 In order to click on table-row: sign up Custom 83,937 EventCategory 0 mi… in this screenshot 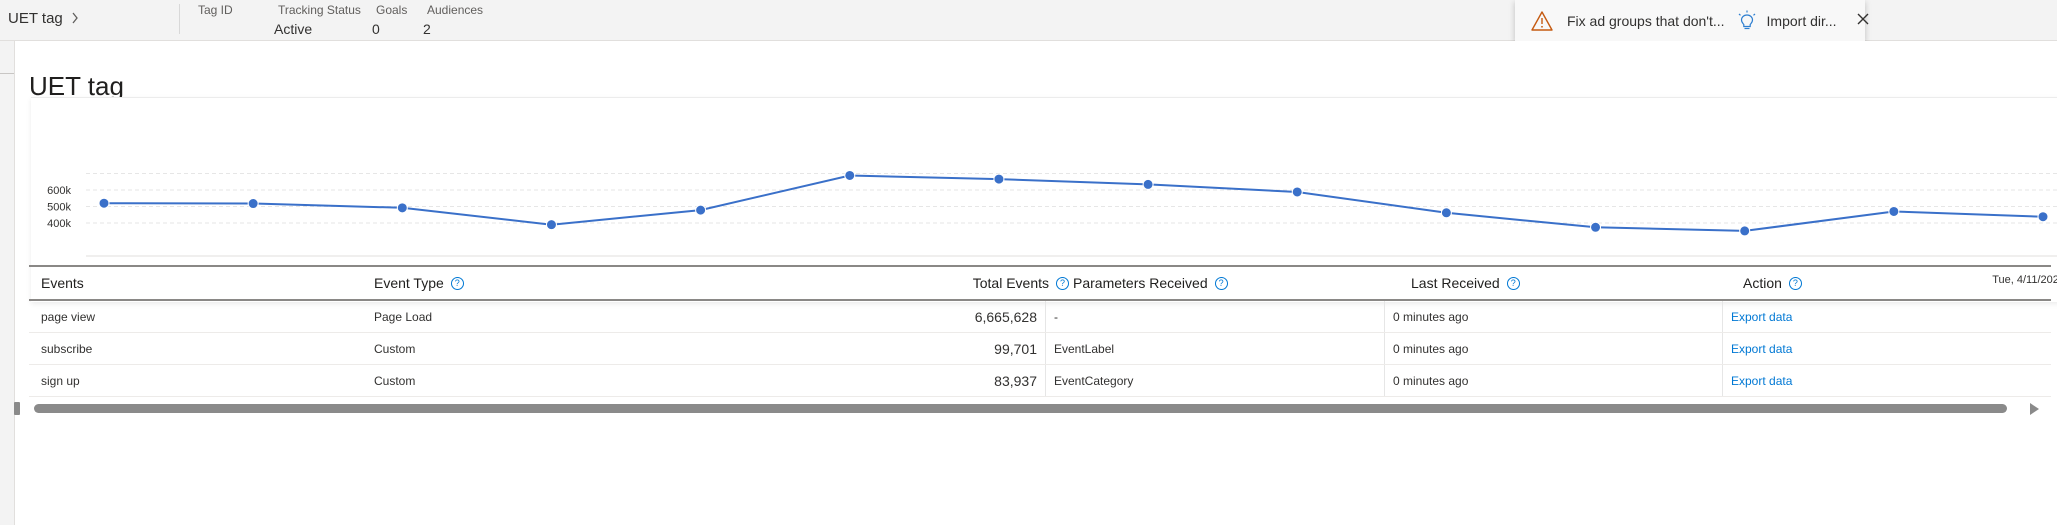, I will do `click(1040, 381)`.